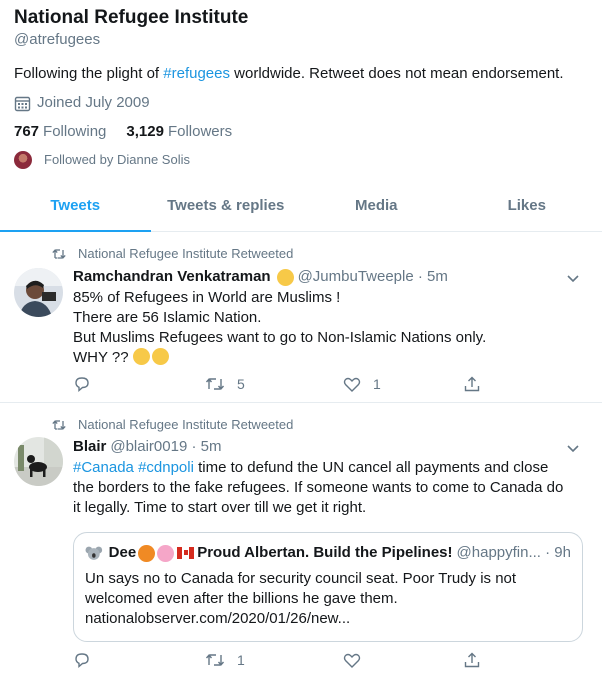  I want to click on following-label: Following, so click(75, 131).